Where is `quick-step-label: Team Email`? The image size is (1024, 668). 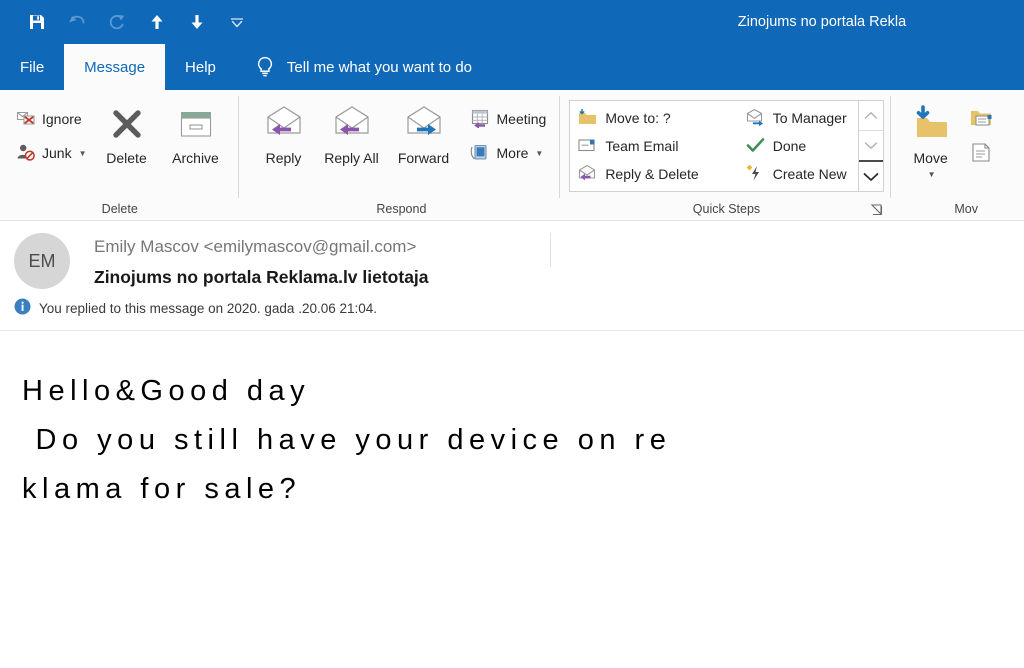
quick-step-label: Team Email is located at coordinates (642, 146).